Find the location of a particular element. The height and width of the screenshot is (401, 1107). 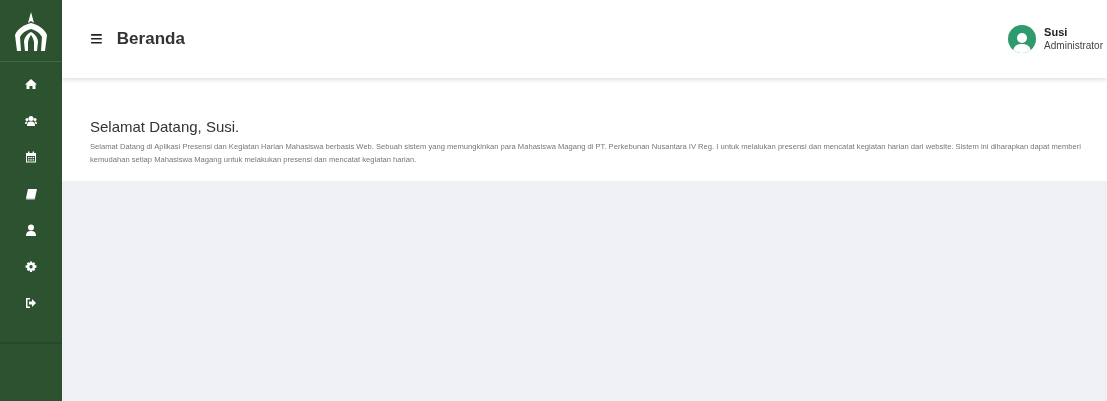

menu-button: ≡ is located at coordinates (96, 39).